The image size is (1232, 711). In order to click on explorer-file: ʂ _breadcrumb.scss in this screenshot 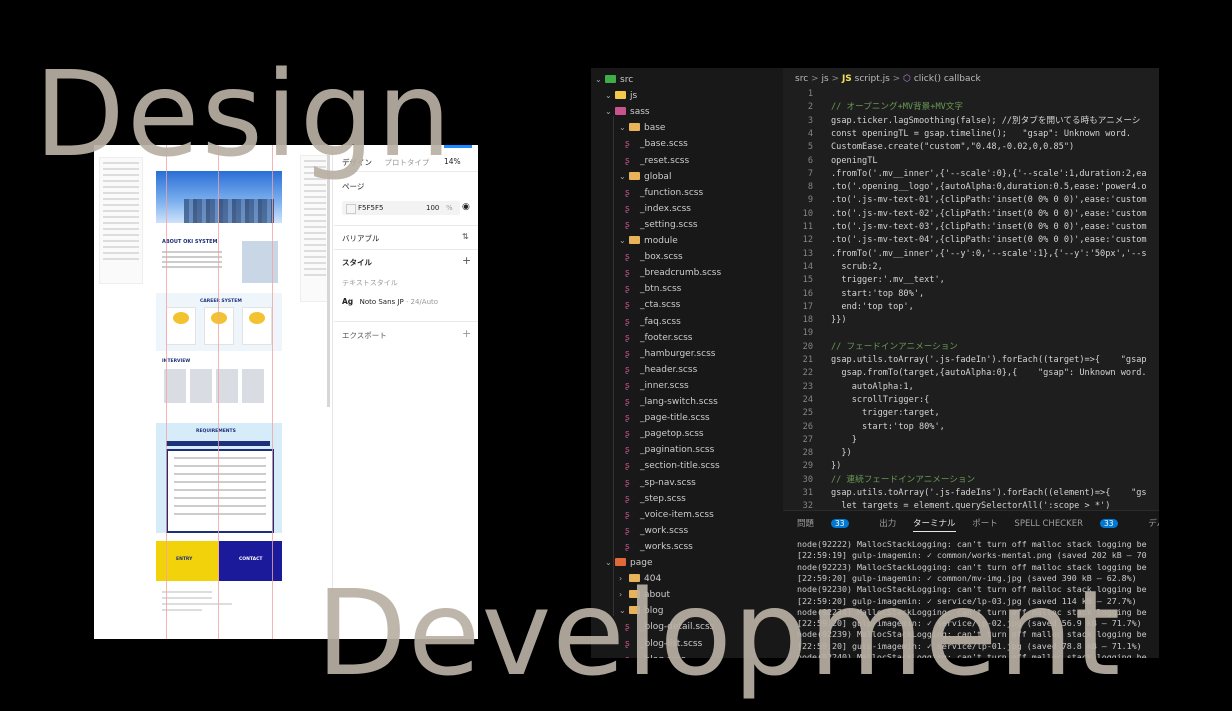, I will do `click(671, 273)`.